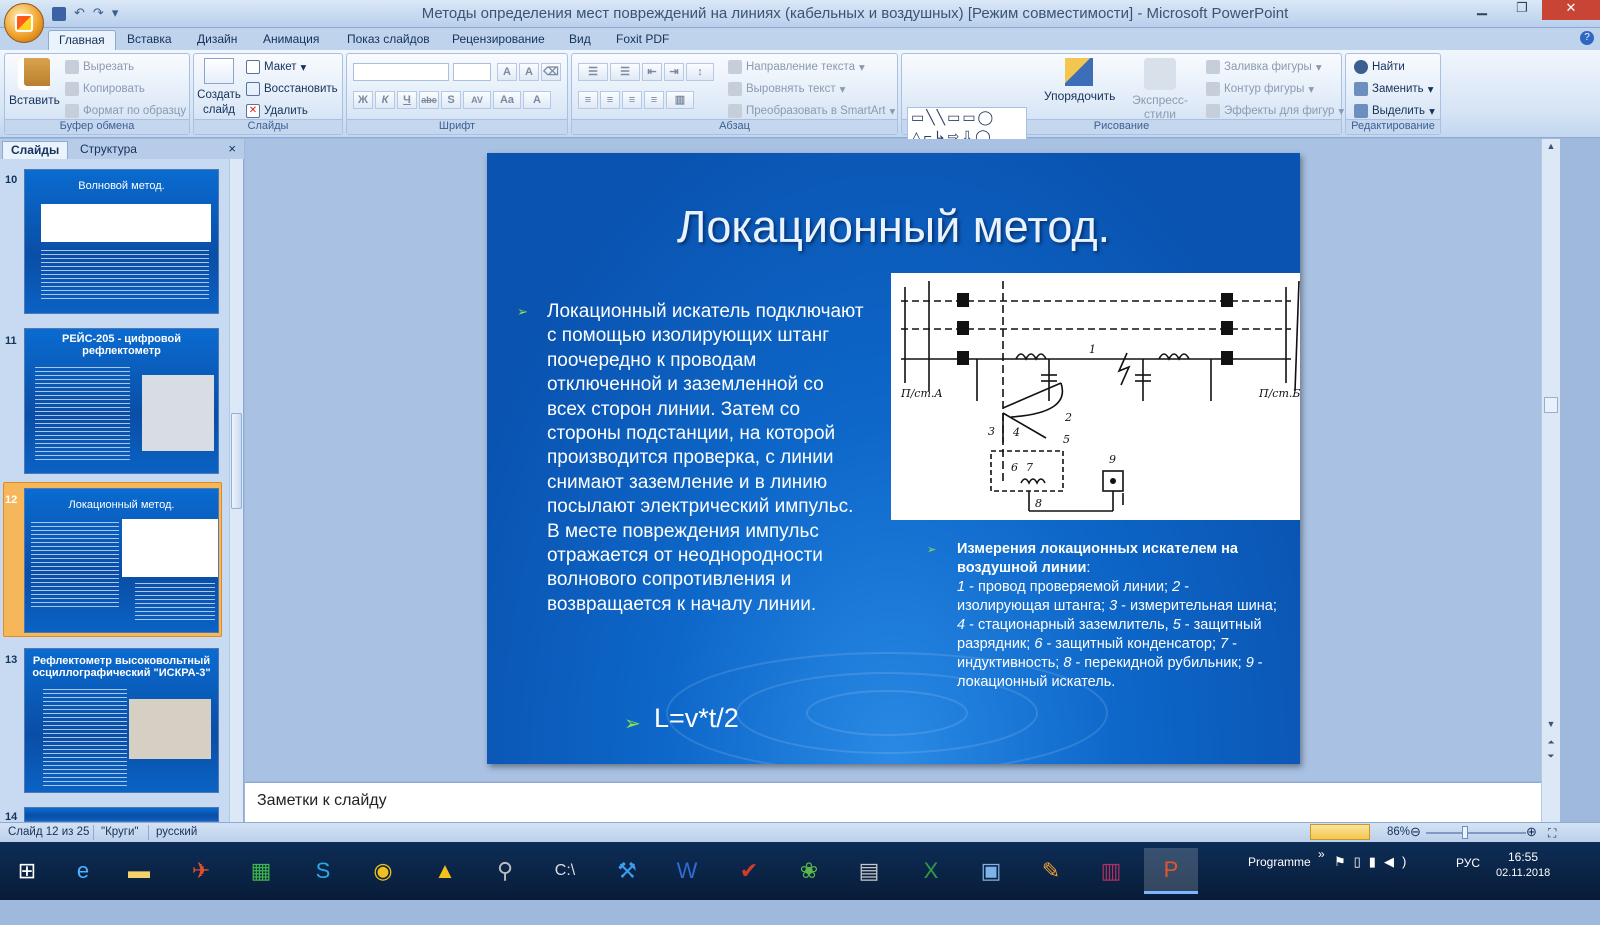 The width and height of the screenshot is (1600, 925). Describe the element at coordinates (1571, 10) in the screenshot. I see `close-button: ✕` at that location.